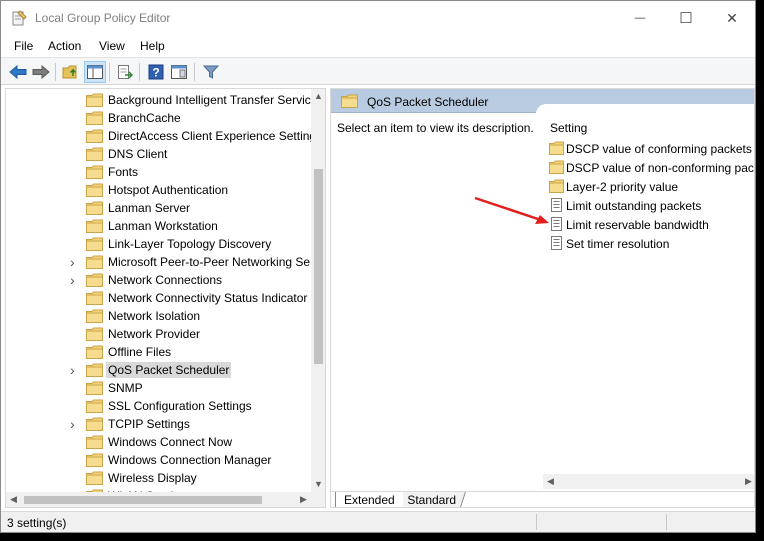 The height and width of the screenshot is (541, 764). I want to click on setting-row: DSCP value of conforming packets, so click(648, 148).